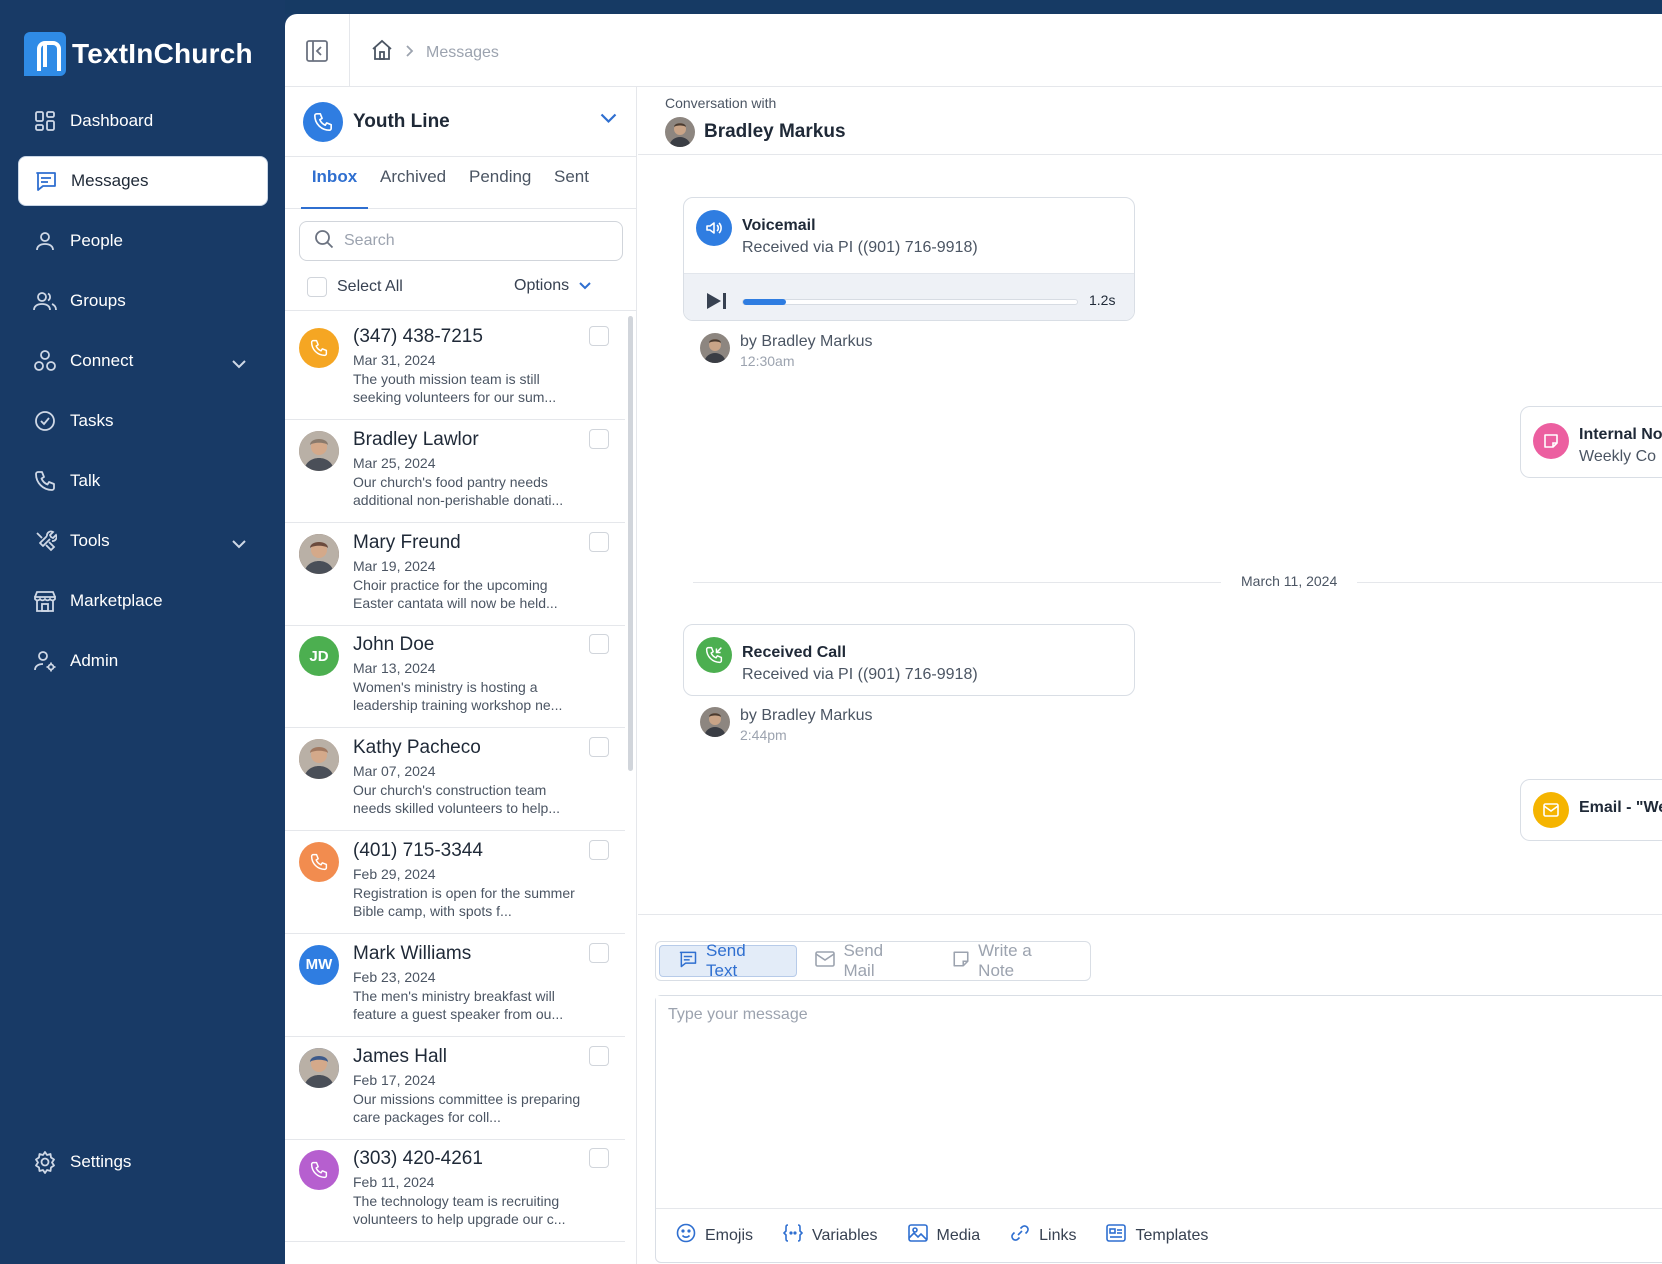  Describe the element at coordinates (96, 240) in the screenshot. I see `sidebar-item-label: People` at that location.